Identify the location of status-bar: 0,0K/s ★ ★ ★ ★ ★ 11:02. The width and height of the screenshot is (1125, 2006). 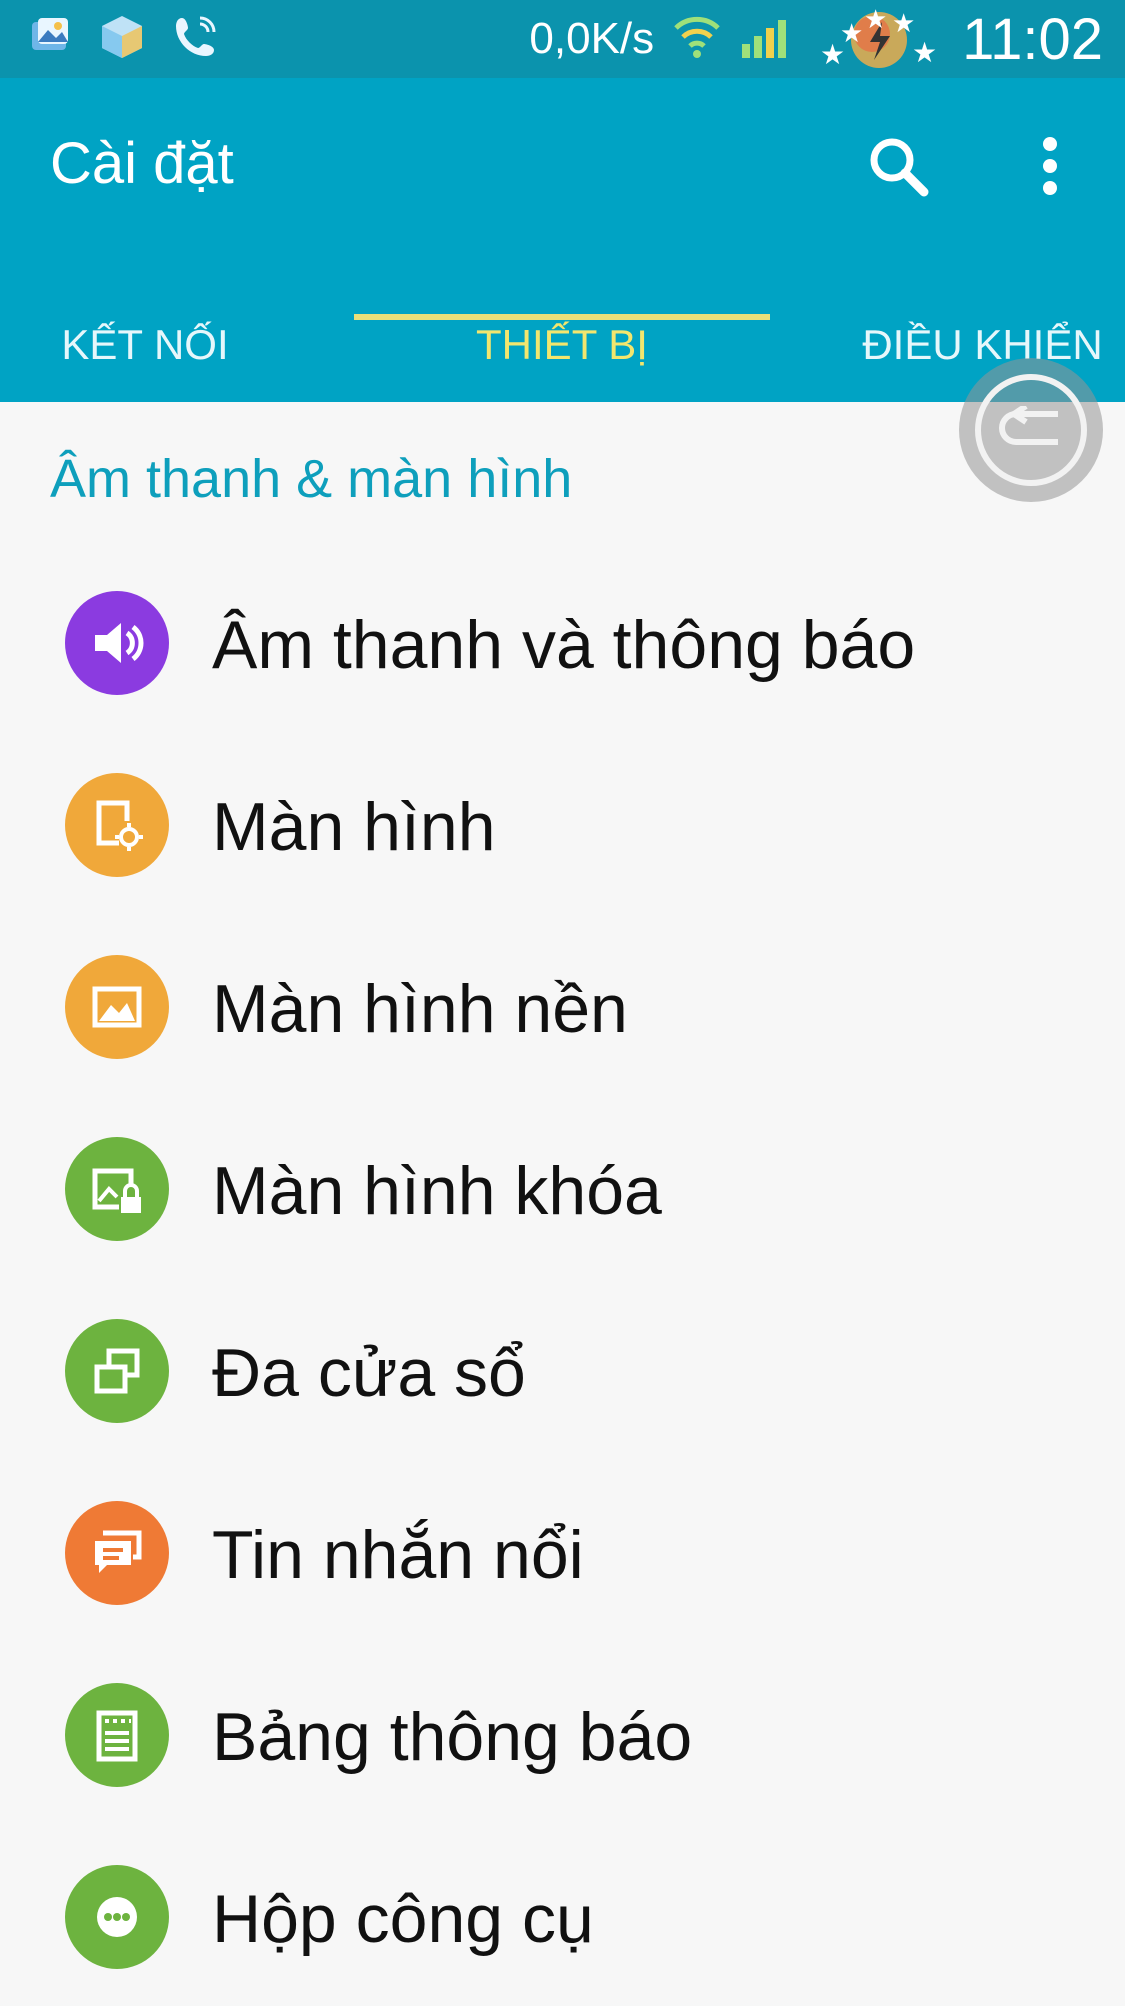
(562, 39).